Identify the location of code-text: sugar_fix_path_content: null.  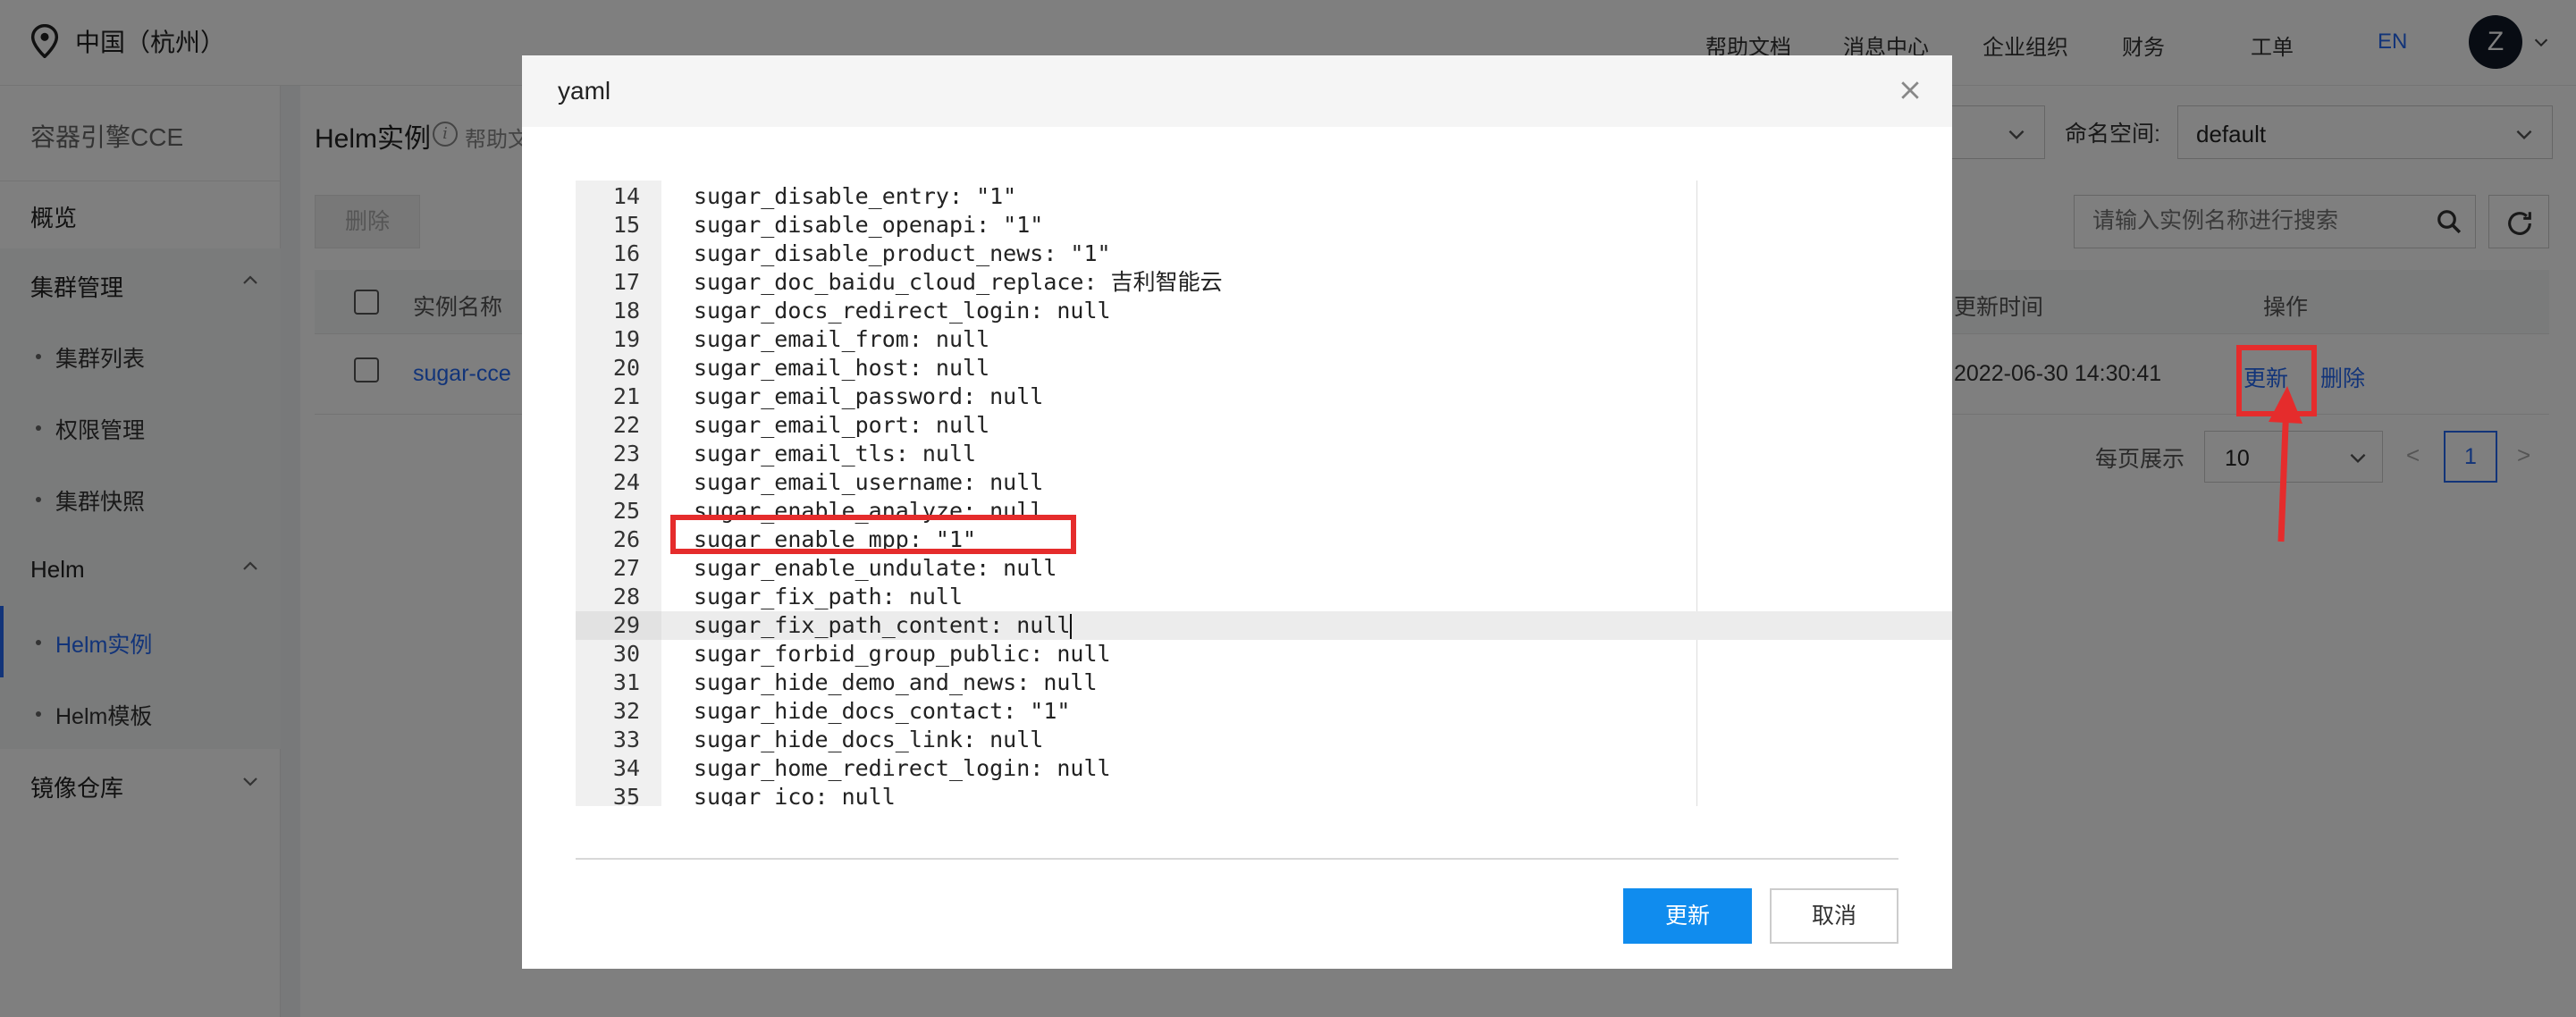
(884, 626).